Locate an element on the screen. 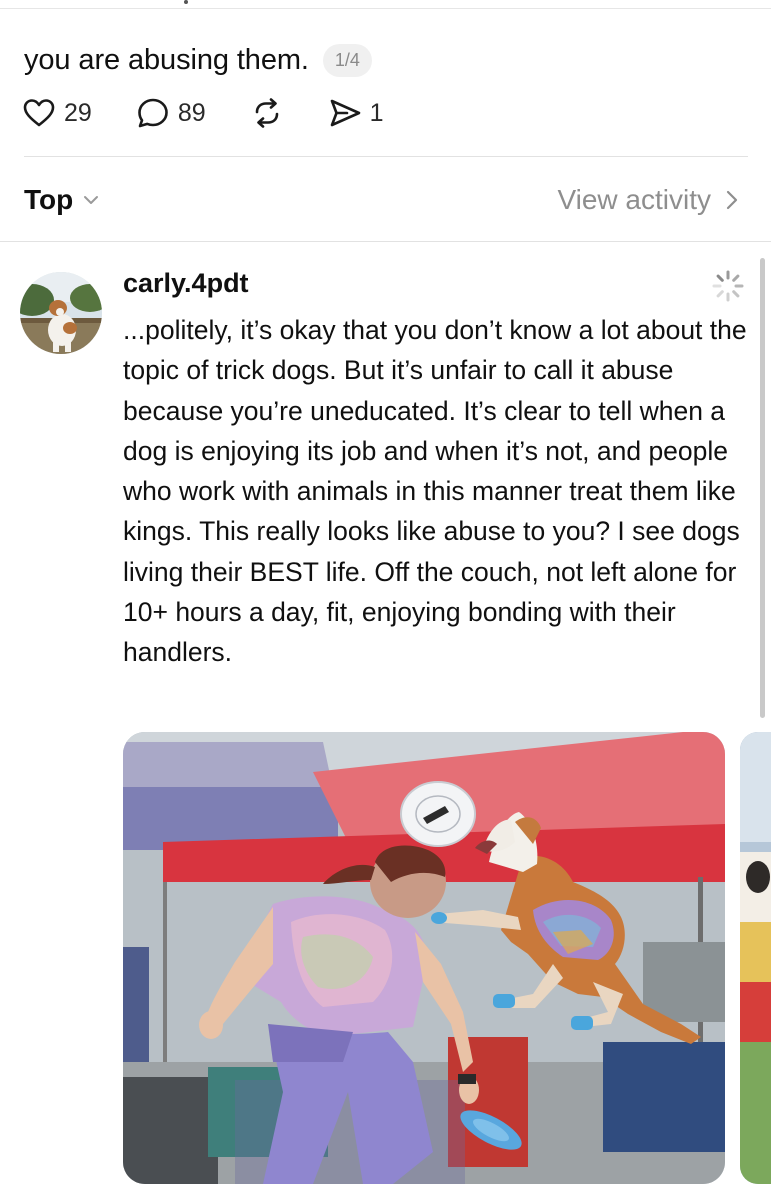  chevron-right-icon is located at coordinates (732, 200).